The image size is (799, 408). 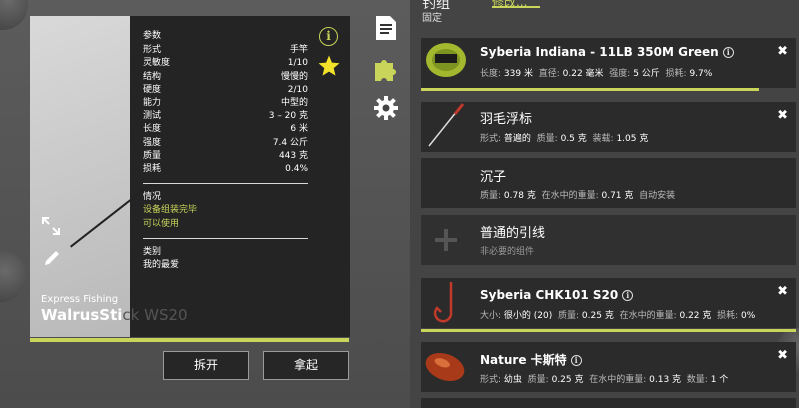 I want to click on status-assembled: 设备组装完毕, so click(x=170, y=210).